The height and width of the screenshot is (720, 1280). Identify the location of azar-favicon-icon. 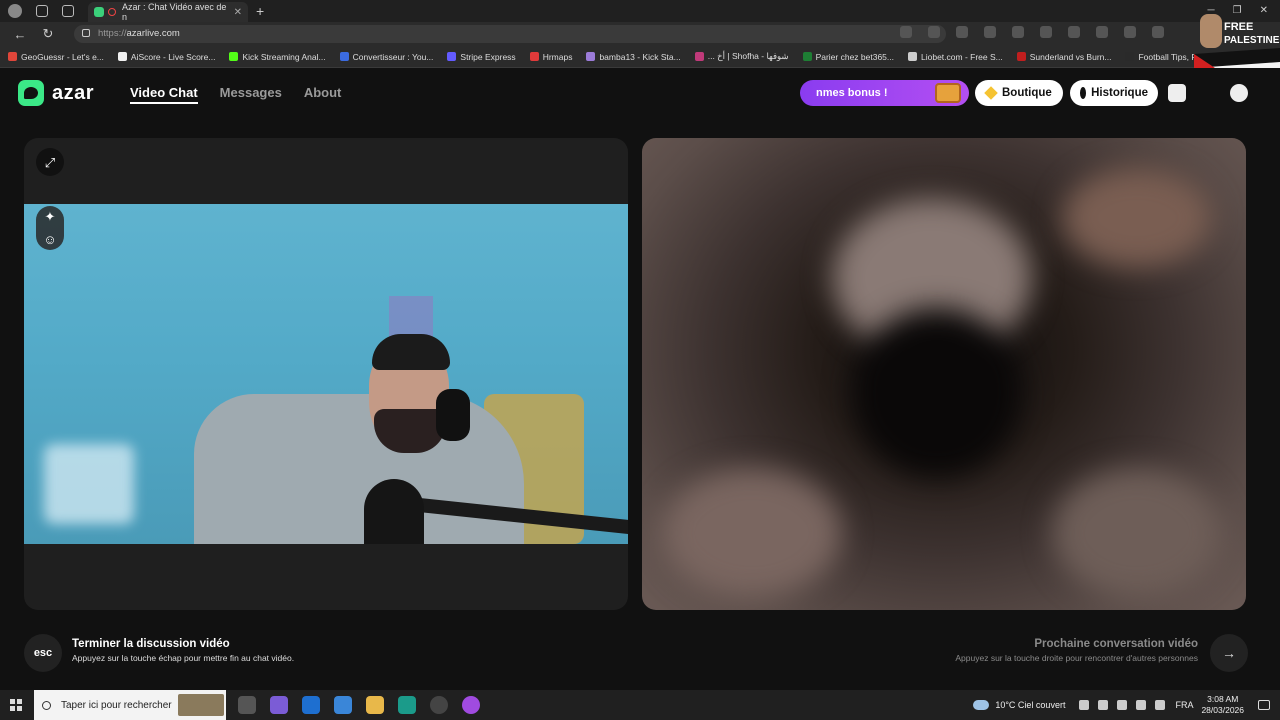
(99, 12).